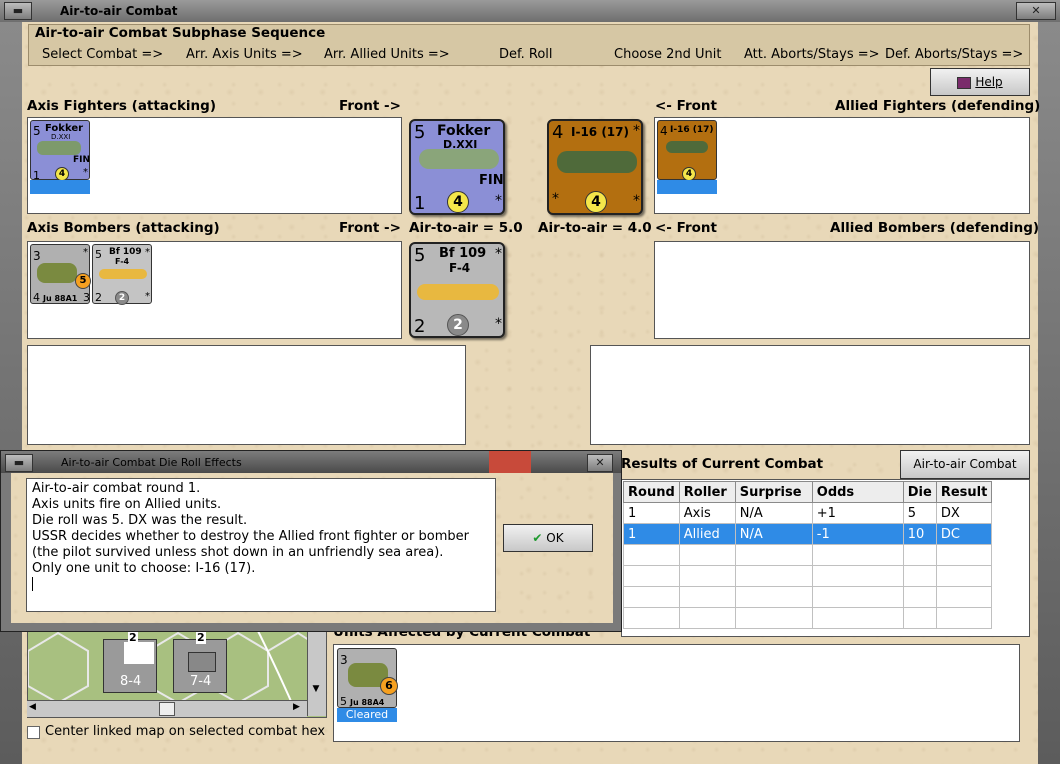 This screenshot has height=764, width=1060. I want to click on message-line: Axis units fire on Allied units., so click(127, 504).